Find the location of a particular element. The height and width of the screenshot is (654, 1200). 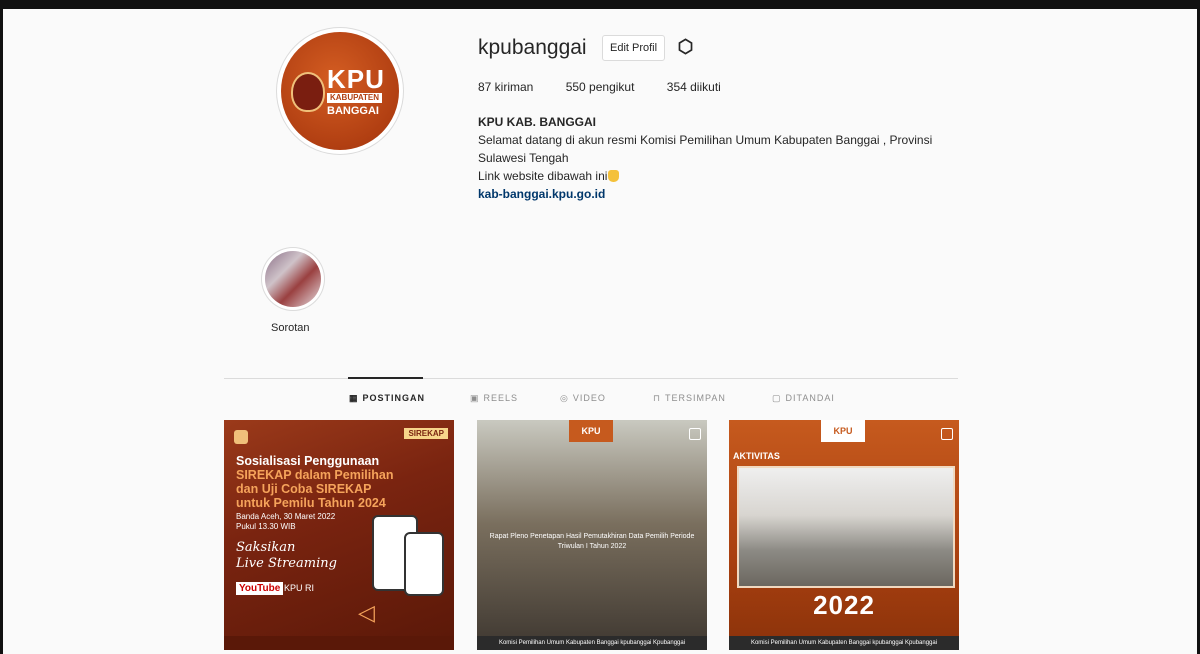

profile-avatar: KPU KABUPATEN BANGGAI is located at coordinates (340, 91).